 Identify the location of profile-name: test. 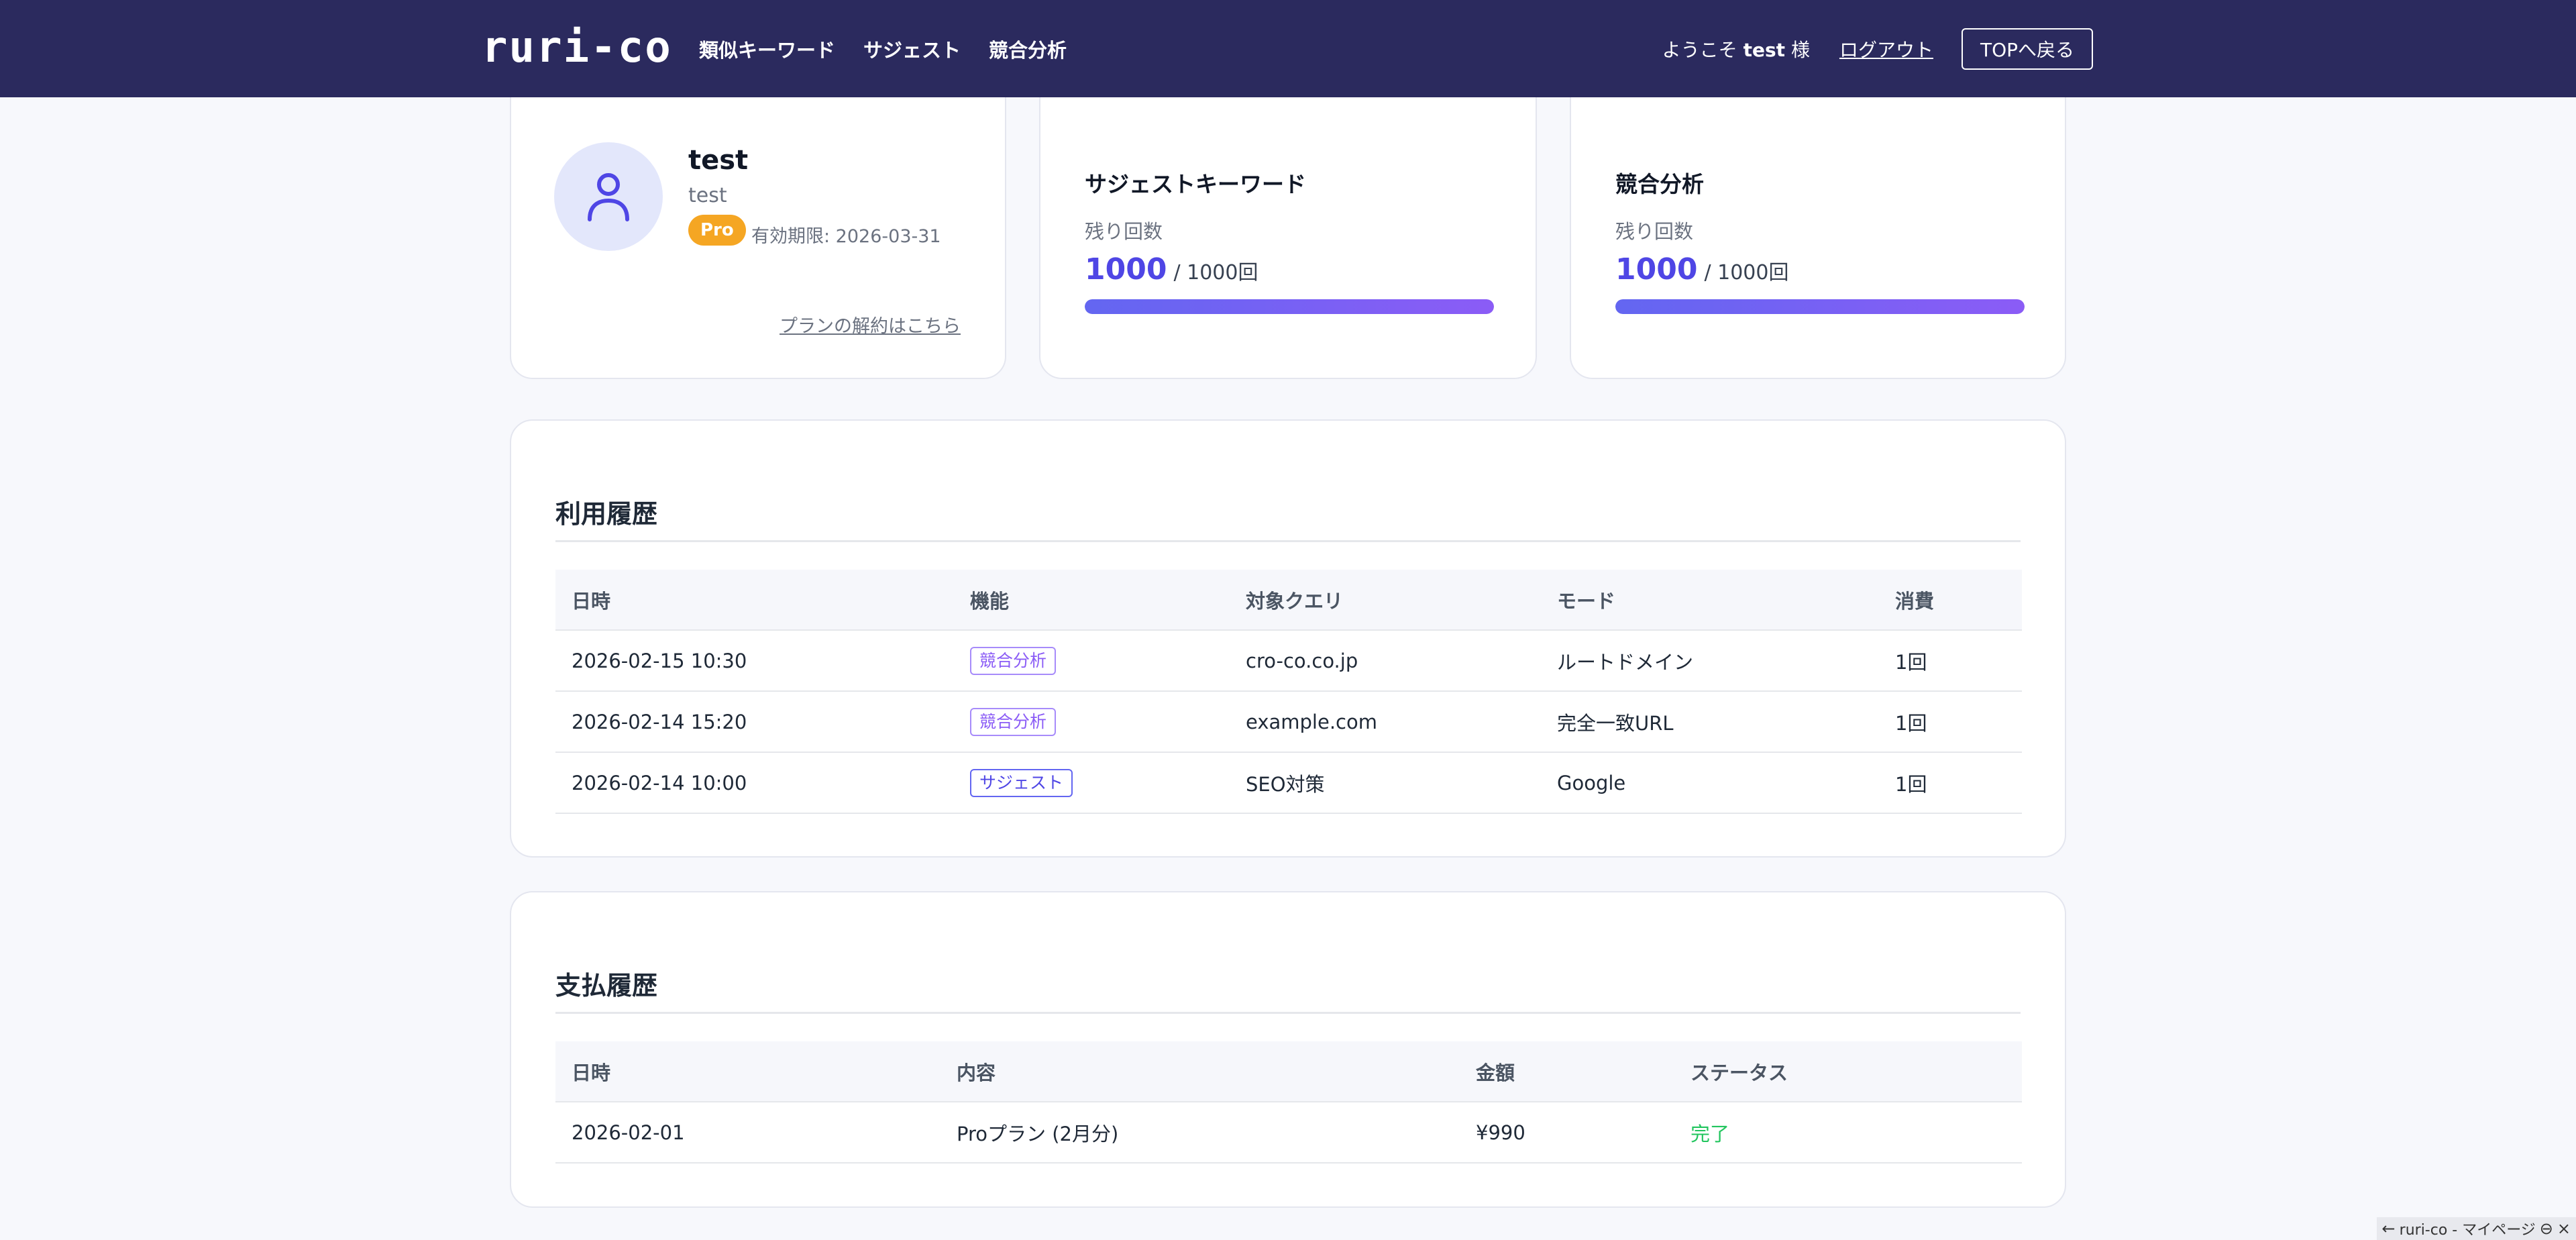
(718, 160).